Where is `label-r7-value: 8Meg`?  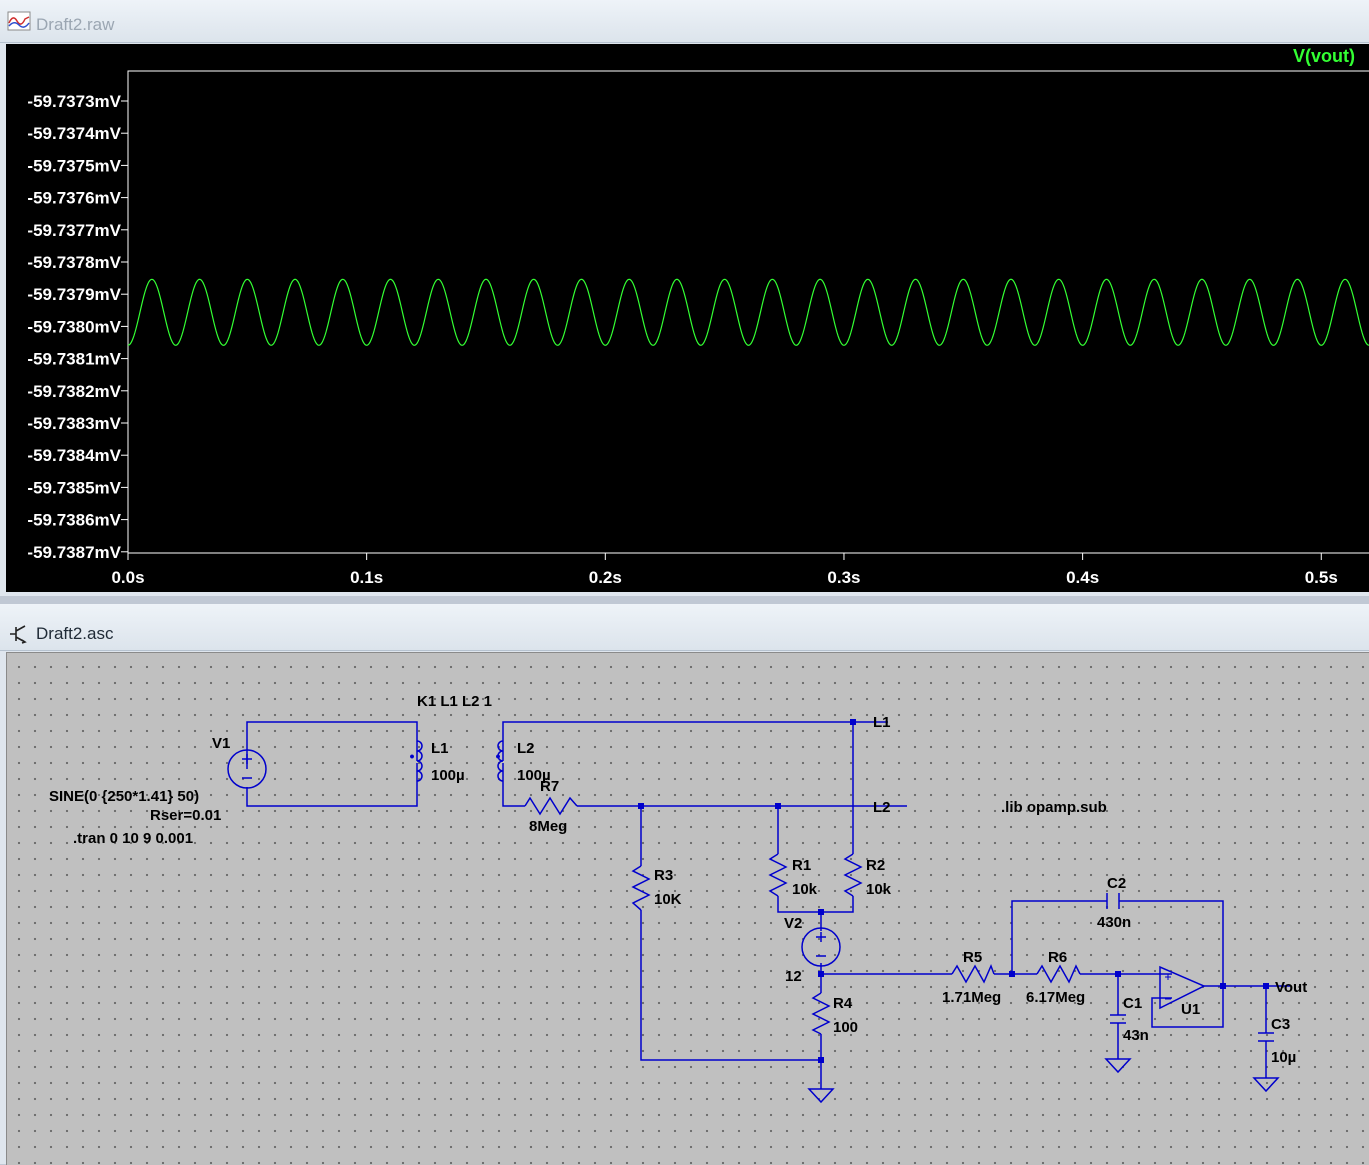
label-r7-value: 8Meg is located at coordinates (548, 826).